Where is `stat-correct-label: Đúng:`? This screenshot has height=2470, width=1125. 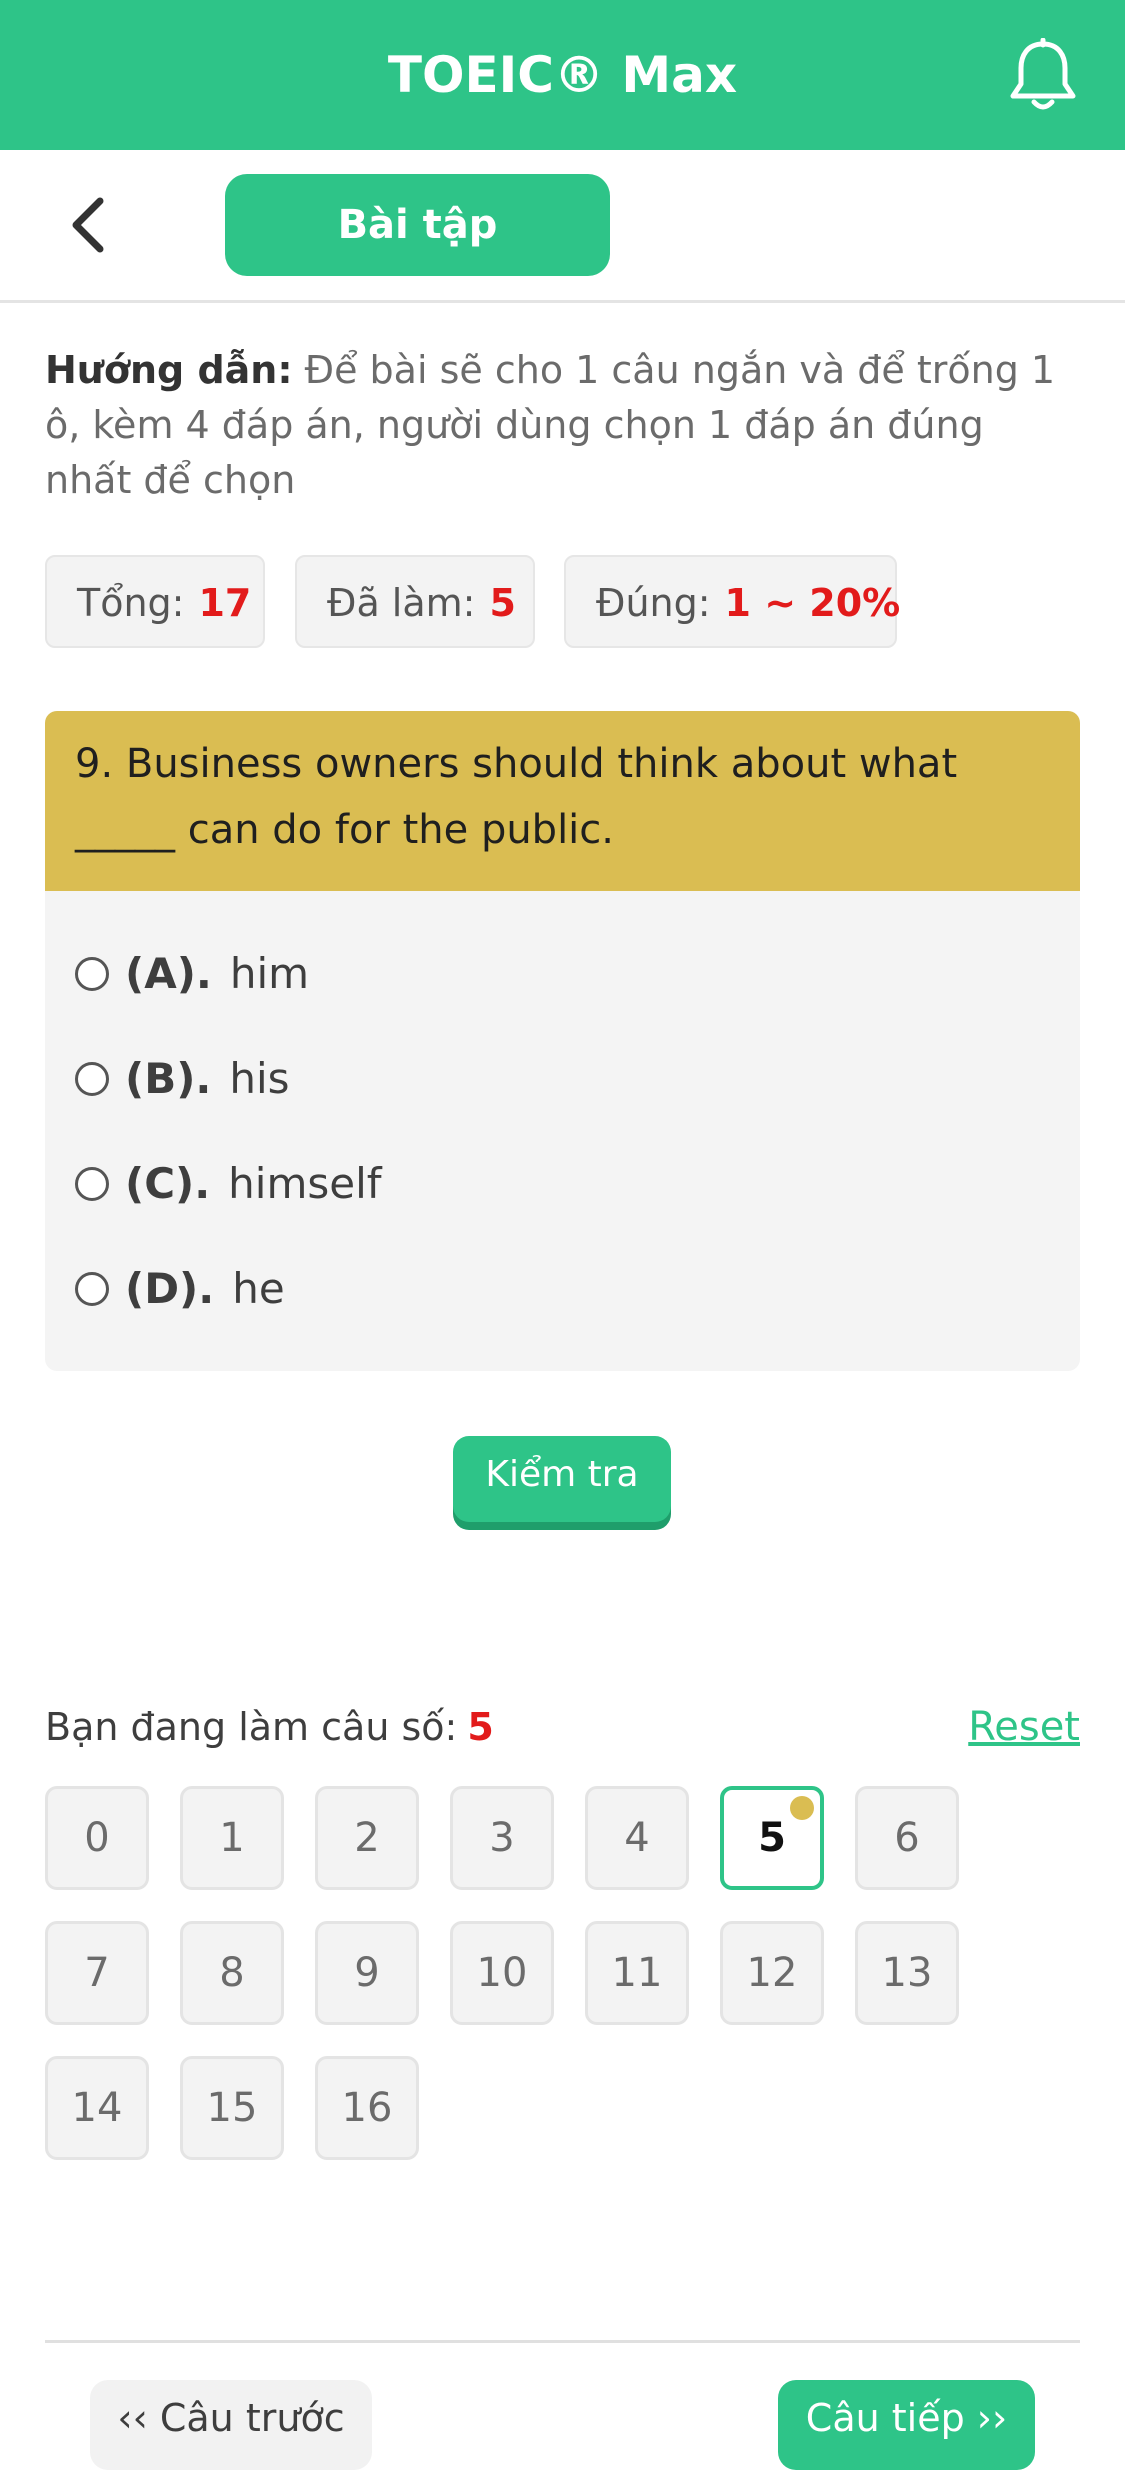 stat-correct-label: Đúng: is located at coordinates (653, 603).